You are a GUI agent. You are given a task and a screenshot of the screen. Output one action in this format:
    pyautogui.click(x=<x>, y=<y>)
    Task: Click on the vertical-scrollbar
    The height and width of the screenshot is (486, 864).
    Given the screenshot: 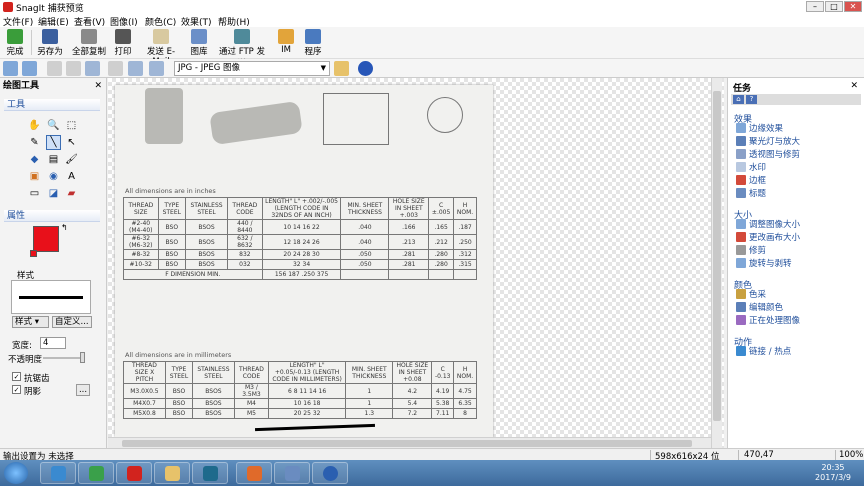 What is the action you would take?
    pyautogui.click(x=716, y=263)
    